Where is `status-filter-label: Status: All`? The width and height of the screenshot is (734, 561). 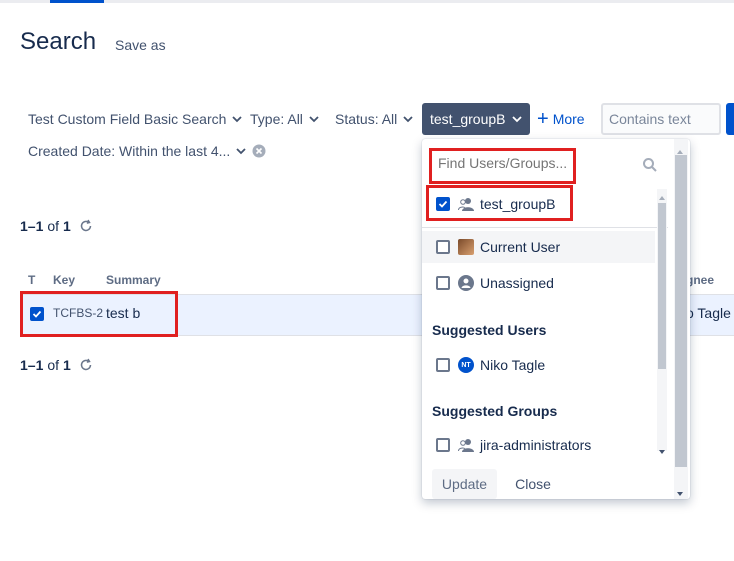 status-filter-label: Status: All is located at coordinates (366, 119).